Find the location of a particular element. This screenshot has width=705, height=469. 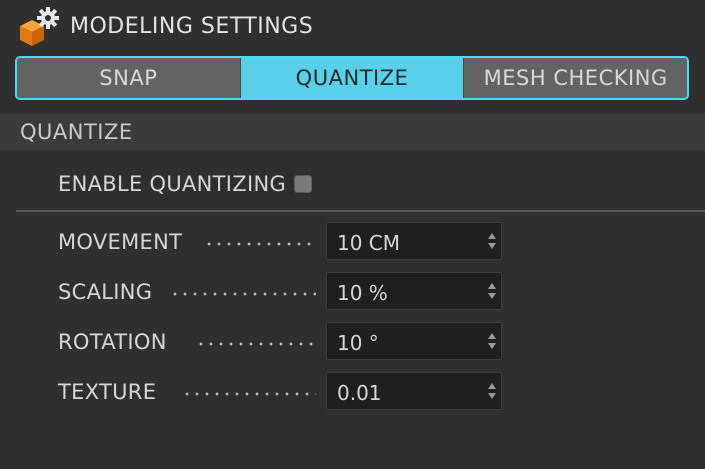

rotation-row: ROTATION 10 ° is located at coordinates (283, 342).